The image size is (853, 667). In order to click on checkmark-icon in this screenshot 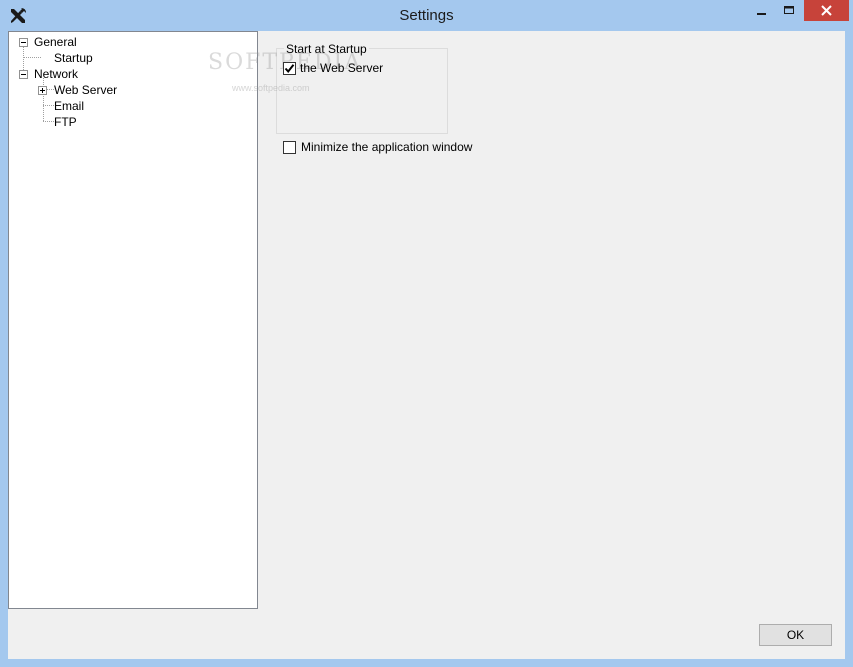, I will do `click(289, 69)`.